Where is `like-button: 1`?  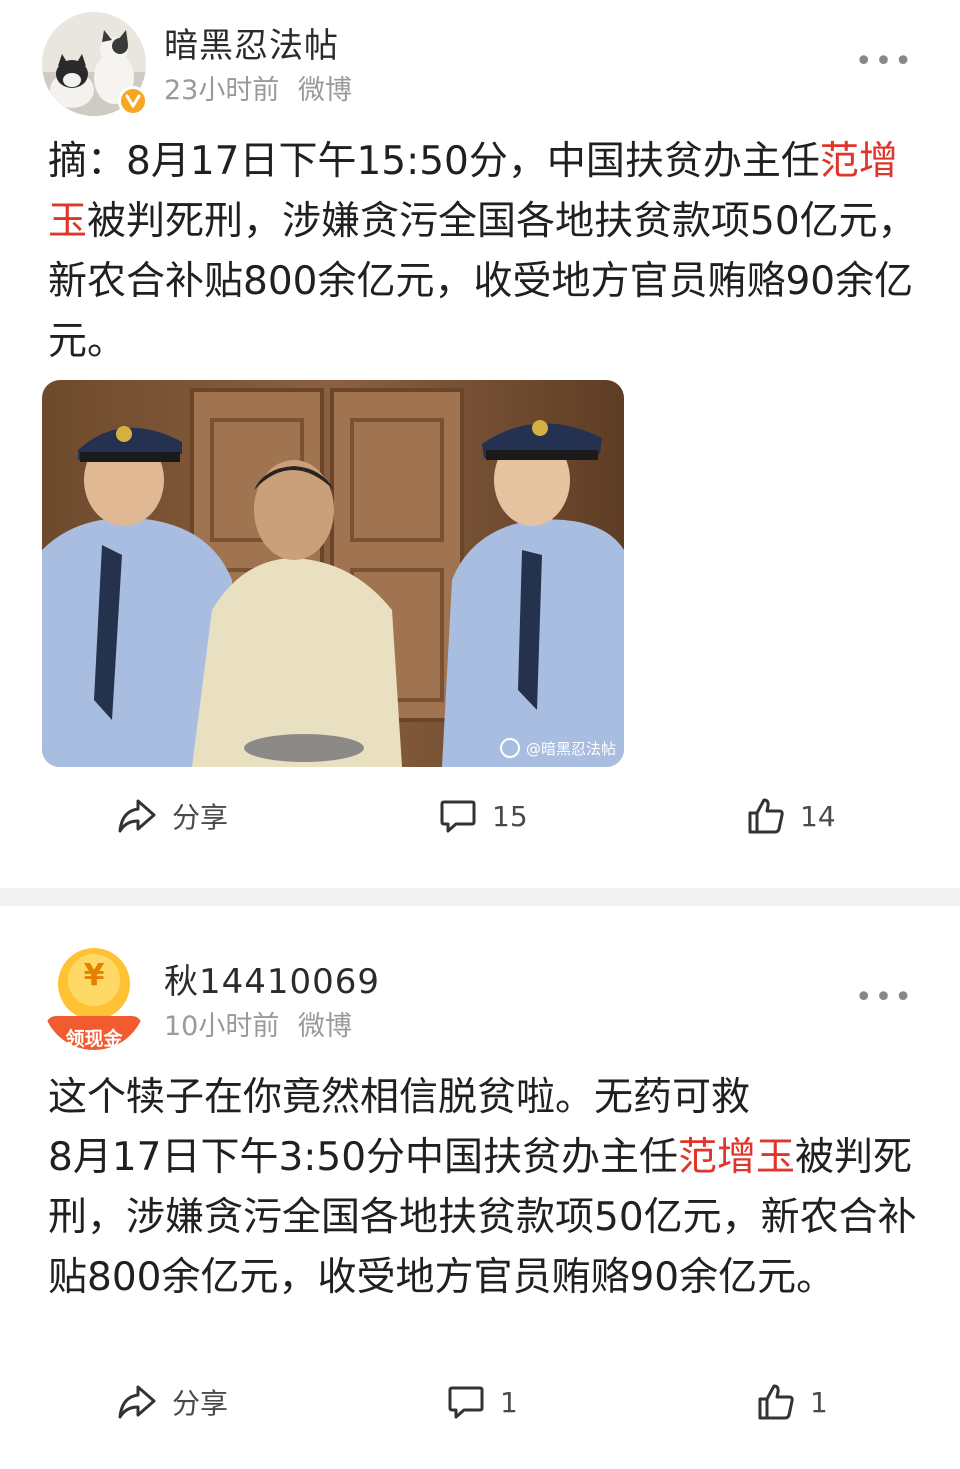 like-button: 1 is located at coordinates (792, 1402).